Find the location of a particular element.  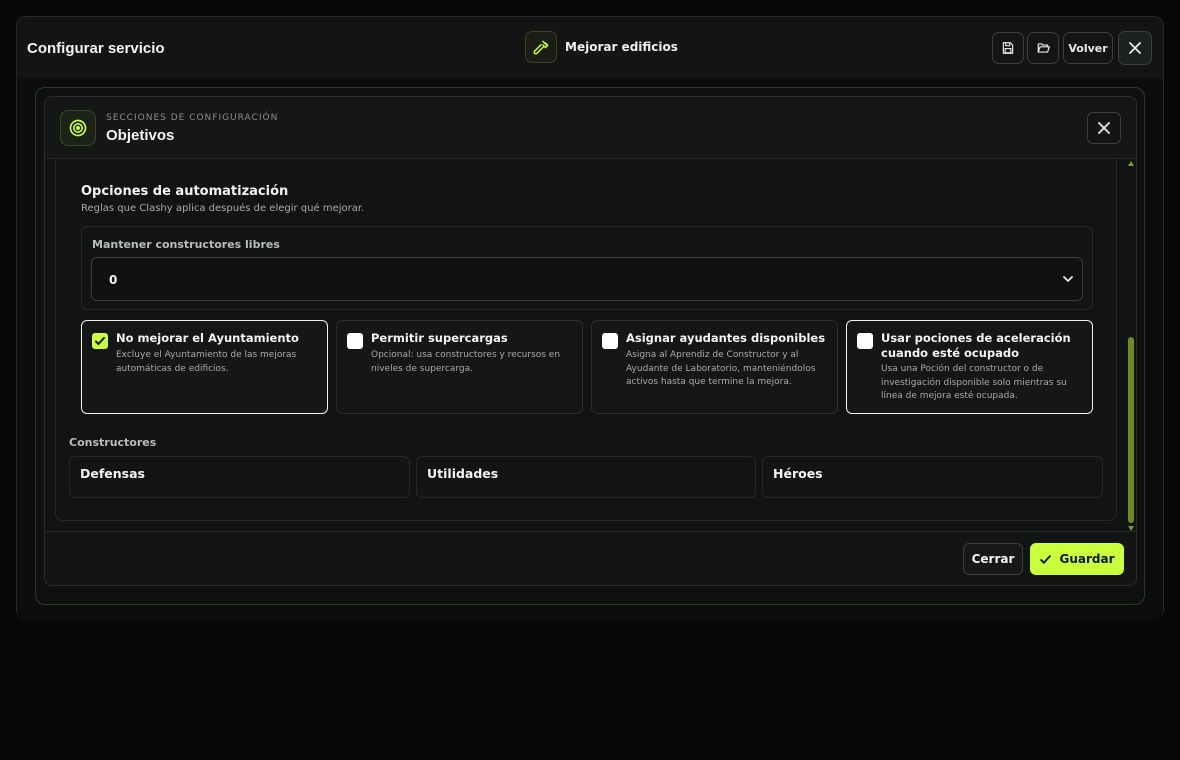

keep-builders-field: Mantener constructores libres 0 is located at coordinates (587, 268).